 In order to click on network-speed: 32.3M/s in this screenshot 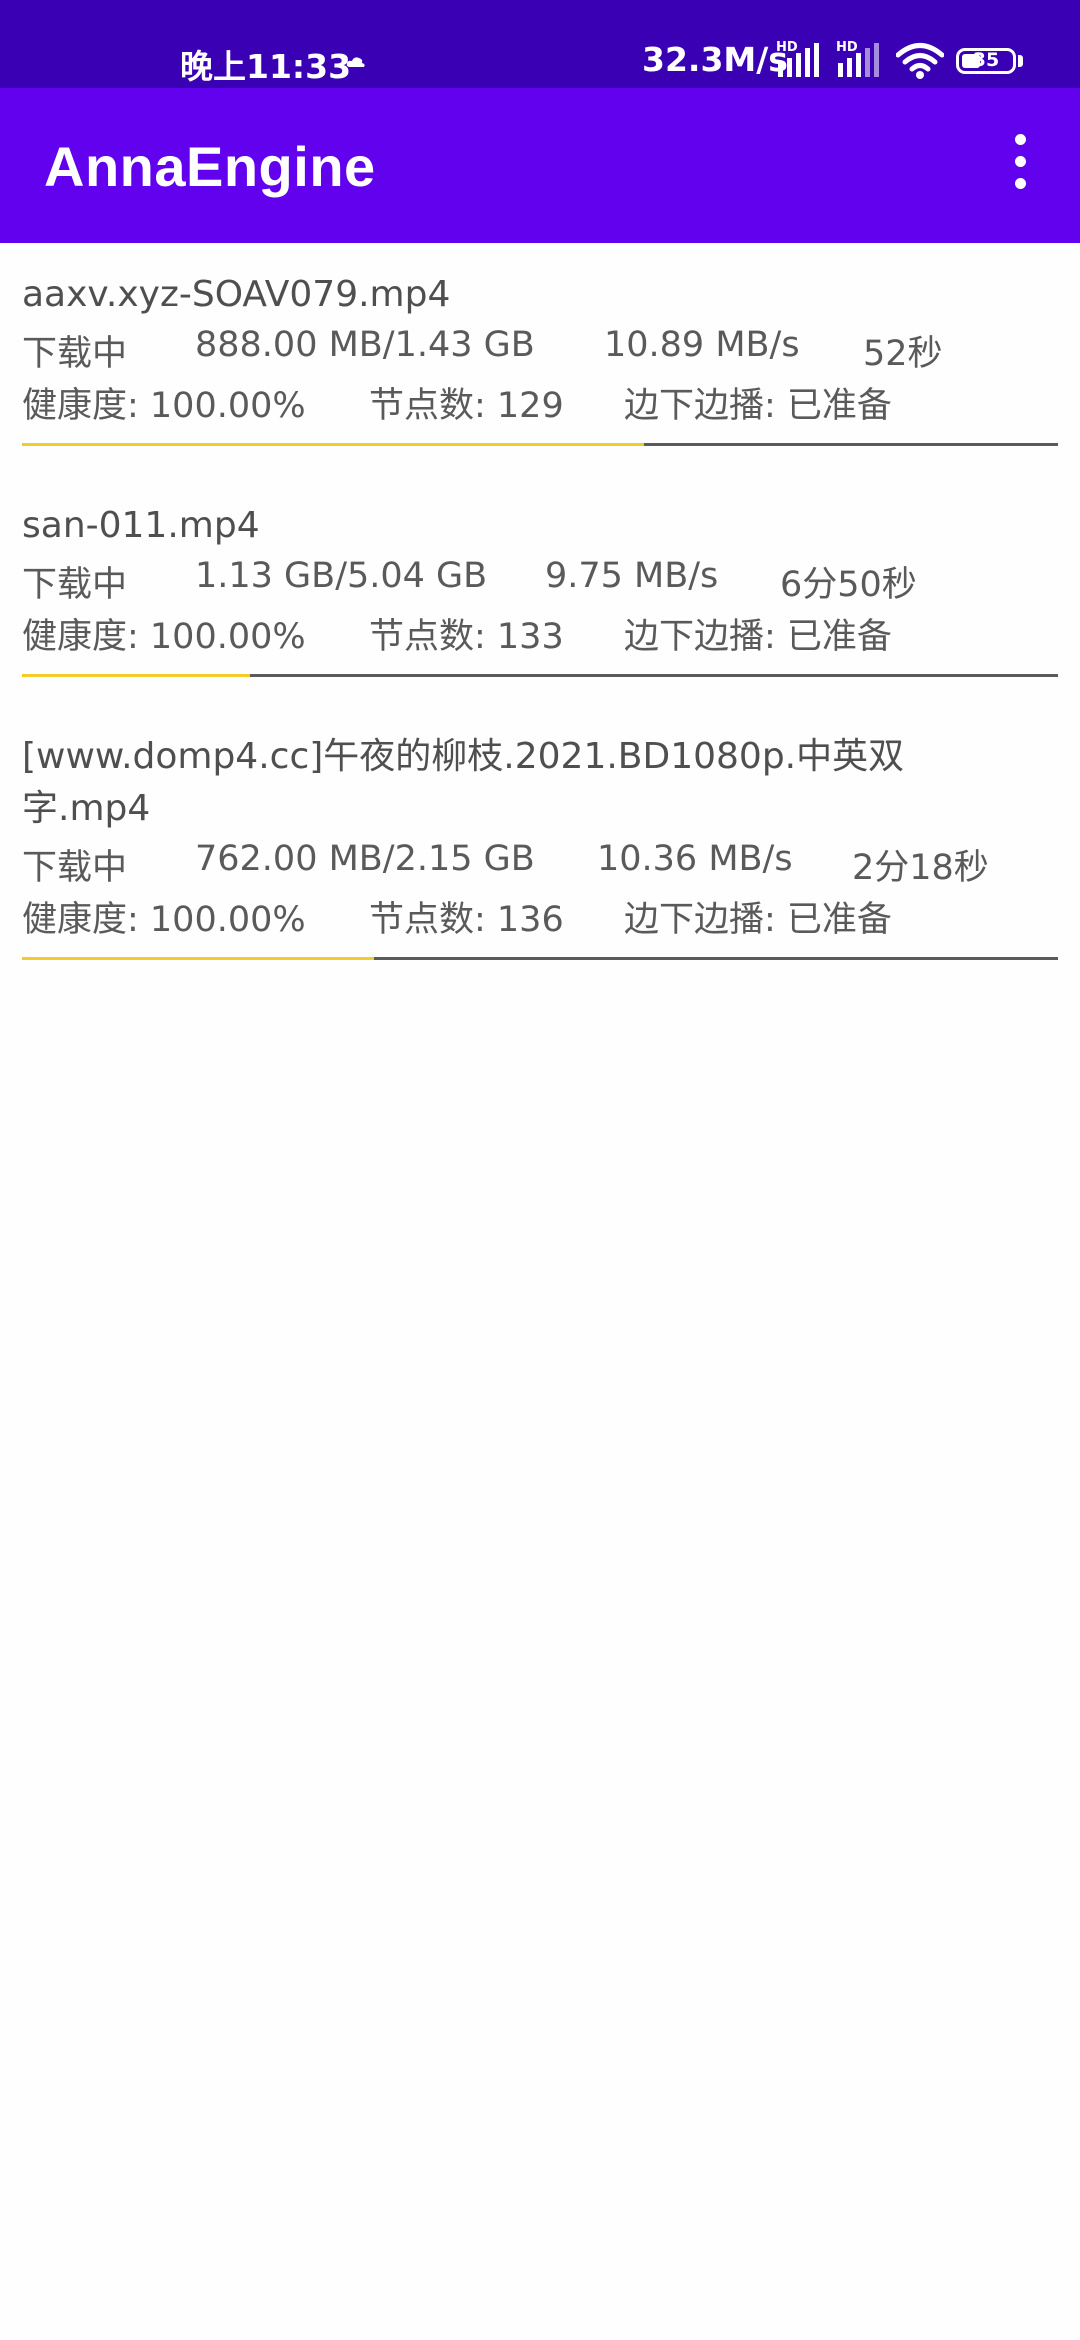, I will do `click(715, 59)`.